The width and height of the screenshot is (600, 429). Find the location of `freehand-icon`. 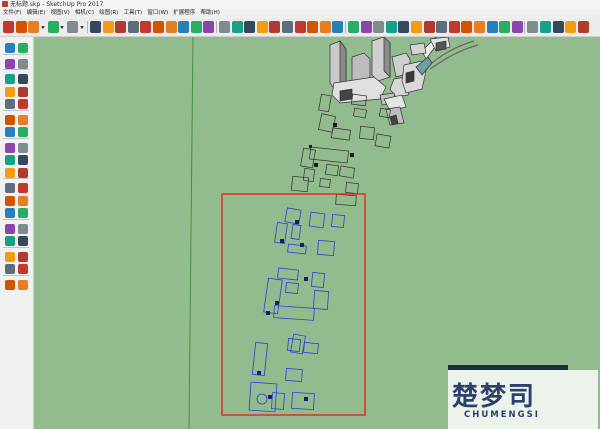

freehand-icon is located at coordinates (23, 79).